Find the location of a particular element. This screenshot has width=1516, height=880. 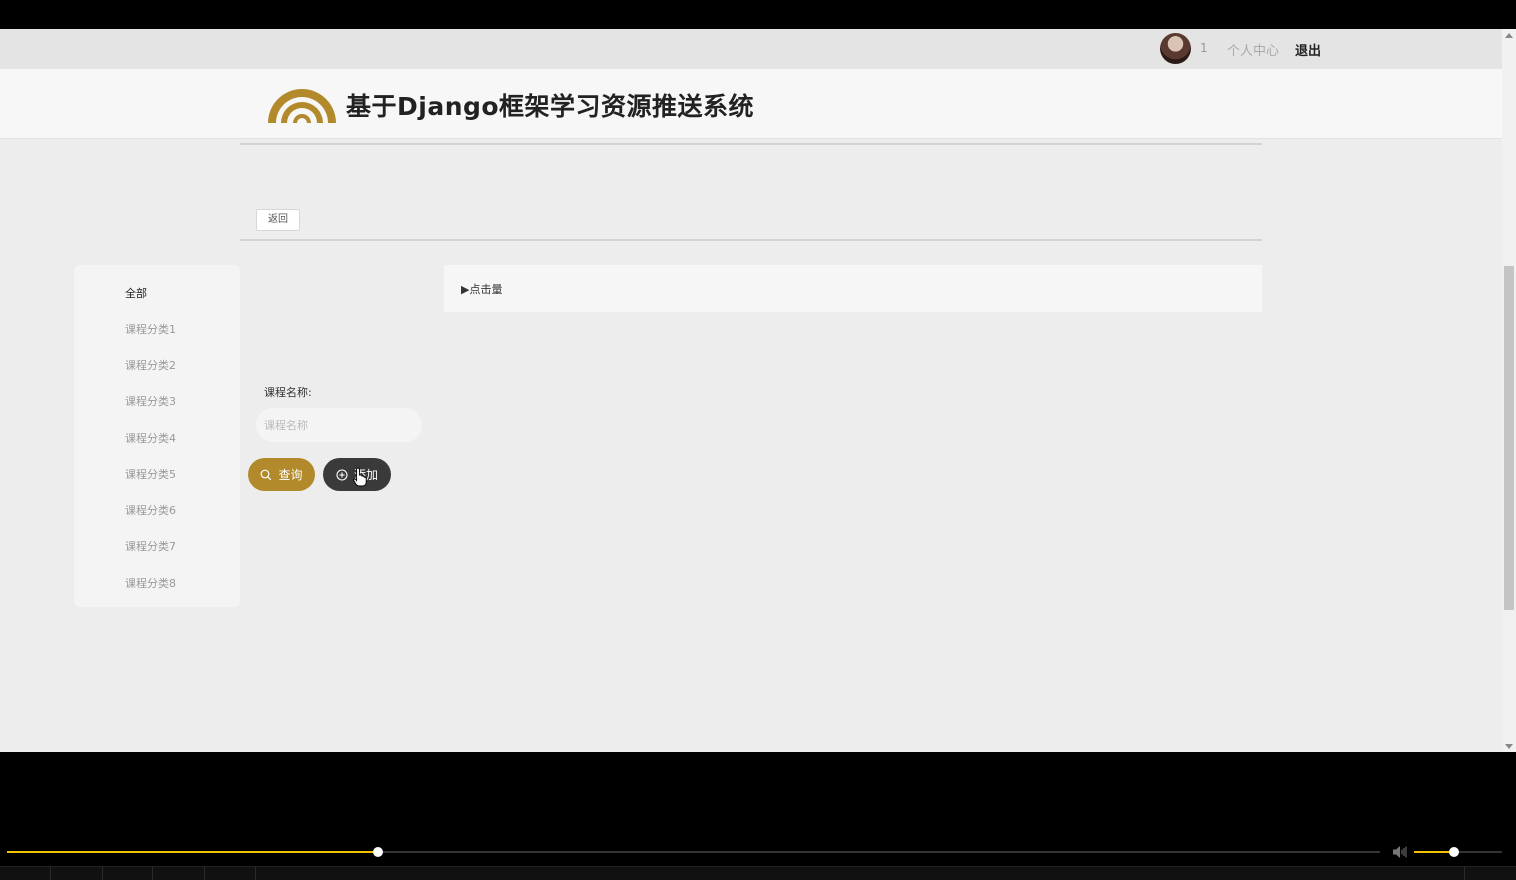

username: 1 is located at coordinates (1204, 48).